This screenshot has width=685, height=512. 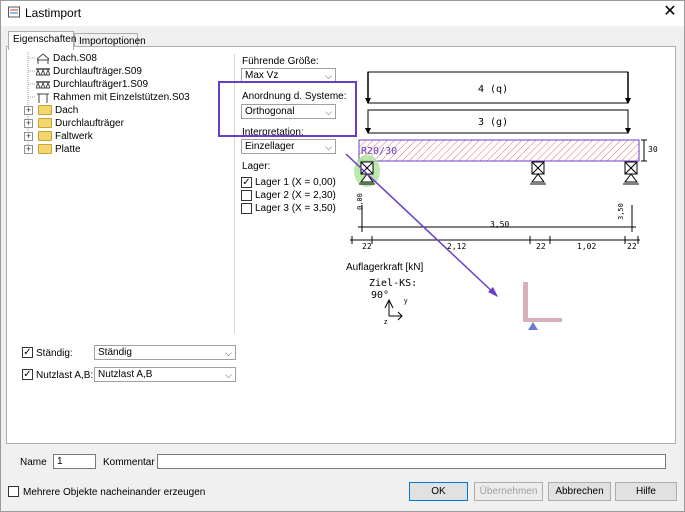 I want to click on section-label: R20/30, so click(x=379, y=151).